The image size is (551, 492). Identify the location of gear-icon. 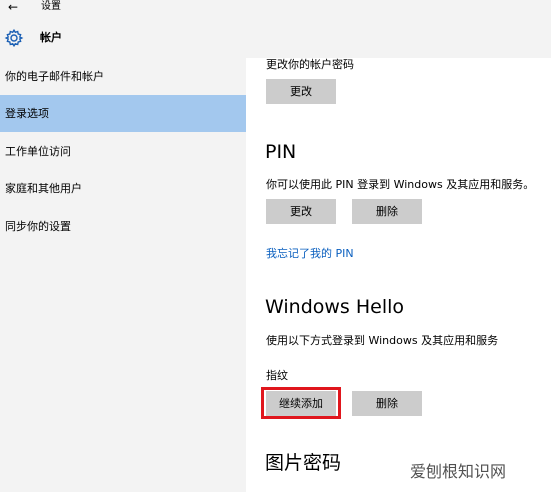
(14, 38).